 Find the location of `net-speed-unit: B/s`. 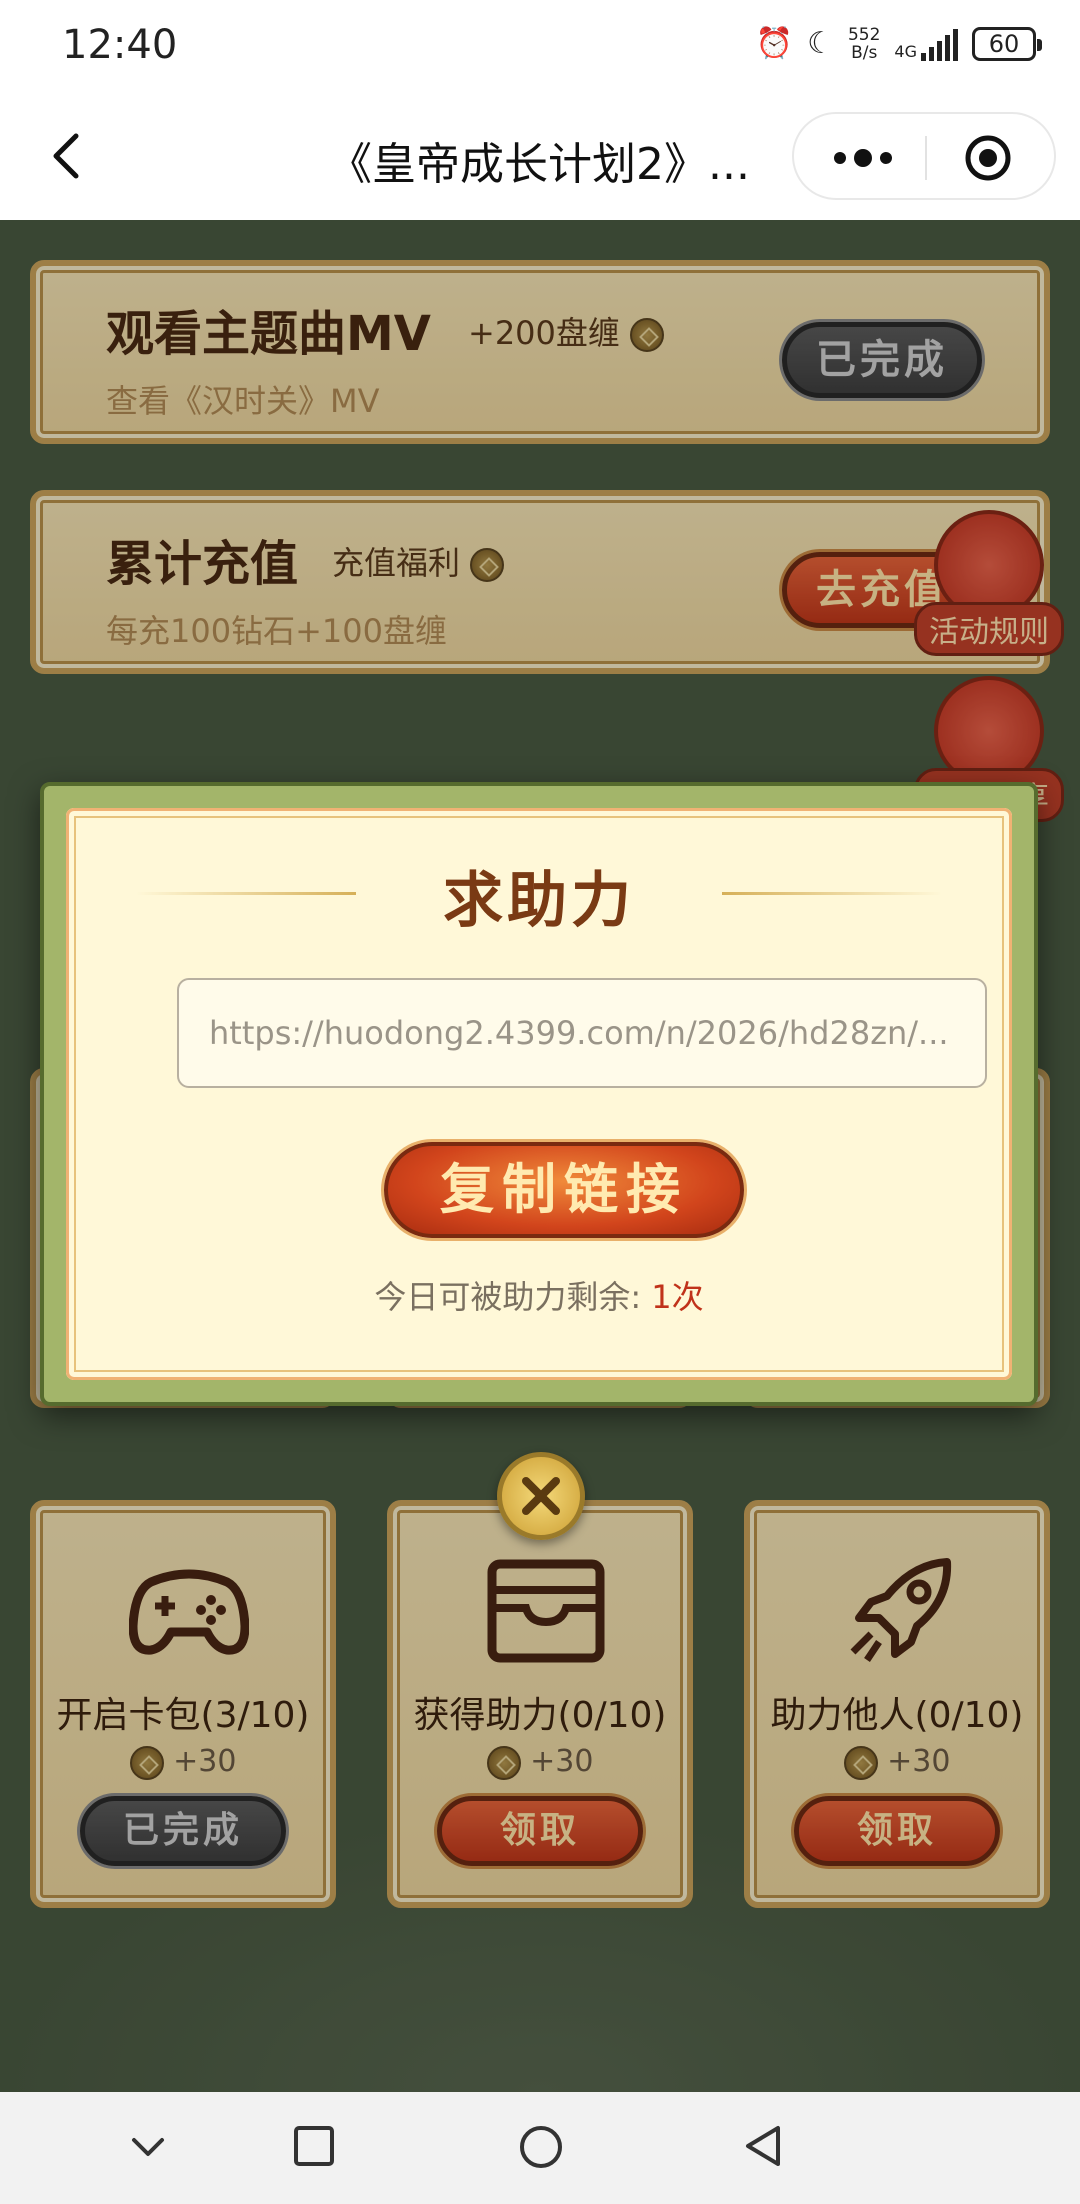

net-speed-unit: B/s is located at coordinates (864, 53).